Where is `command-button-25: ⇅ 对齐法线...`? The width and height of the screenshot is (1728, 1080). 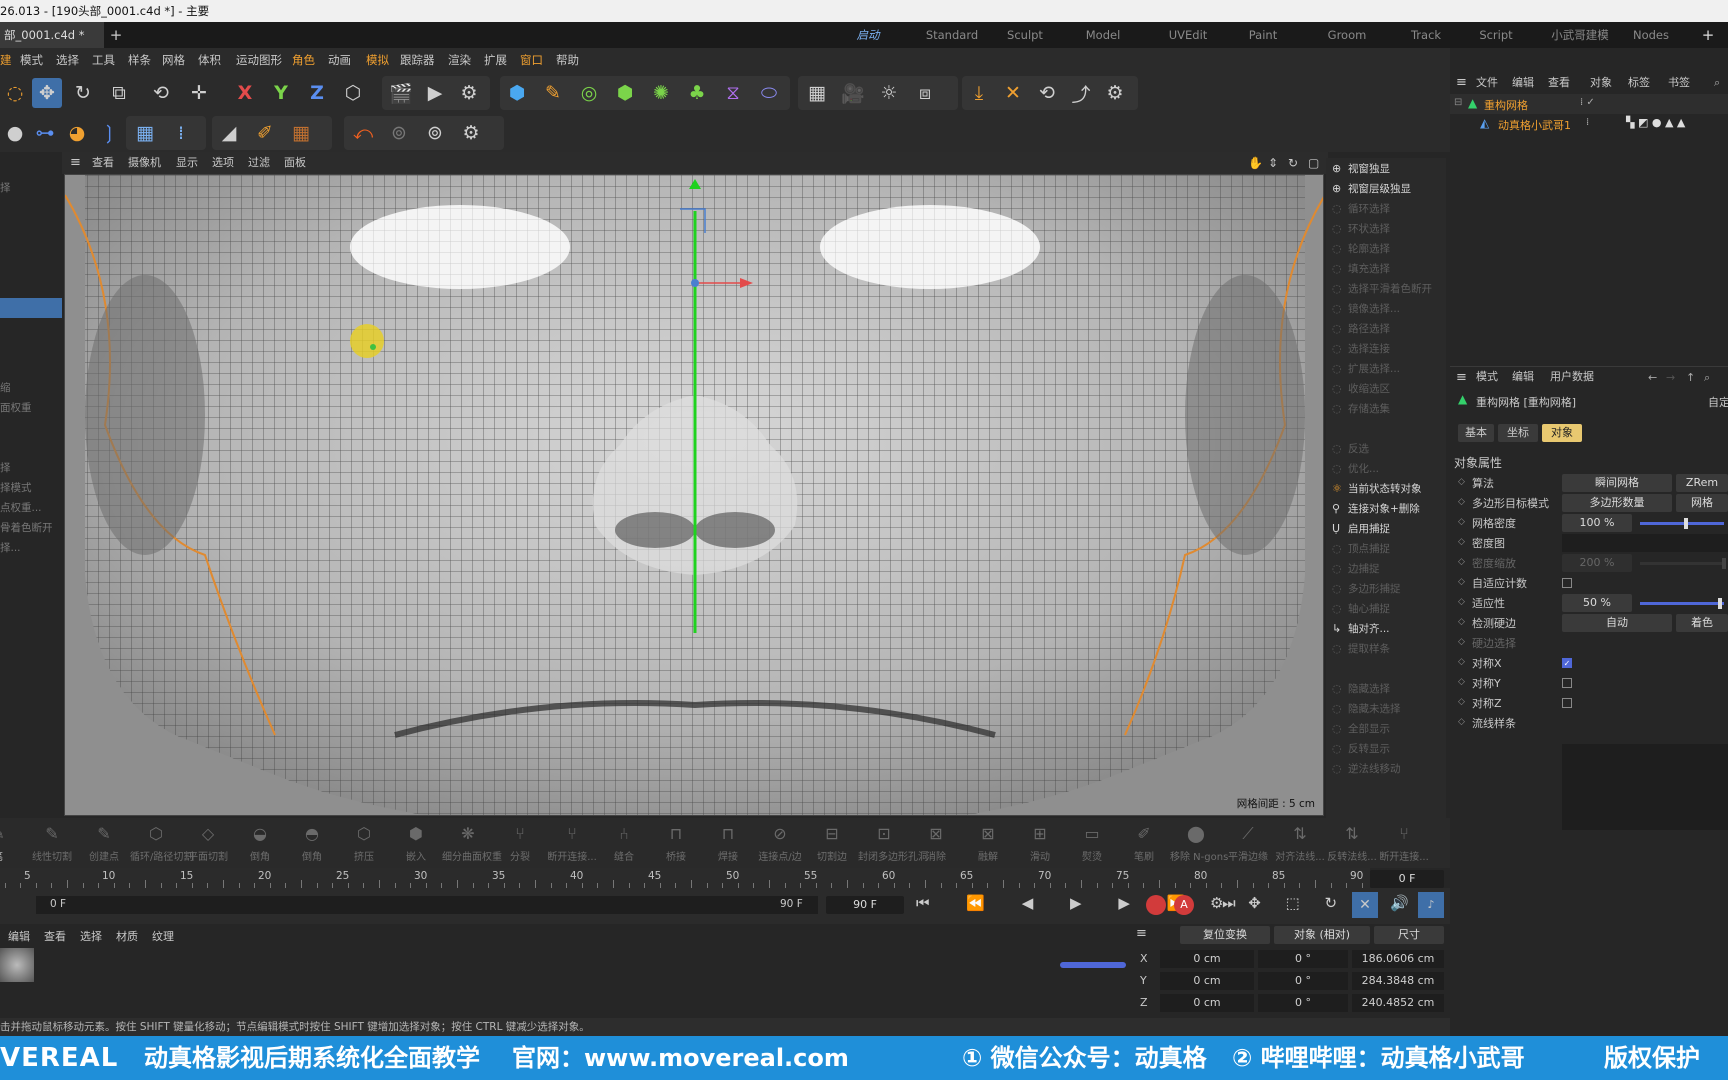 command-button-25: ⇅ 对齐法线... is located at coordinates (1300, 843).